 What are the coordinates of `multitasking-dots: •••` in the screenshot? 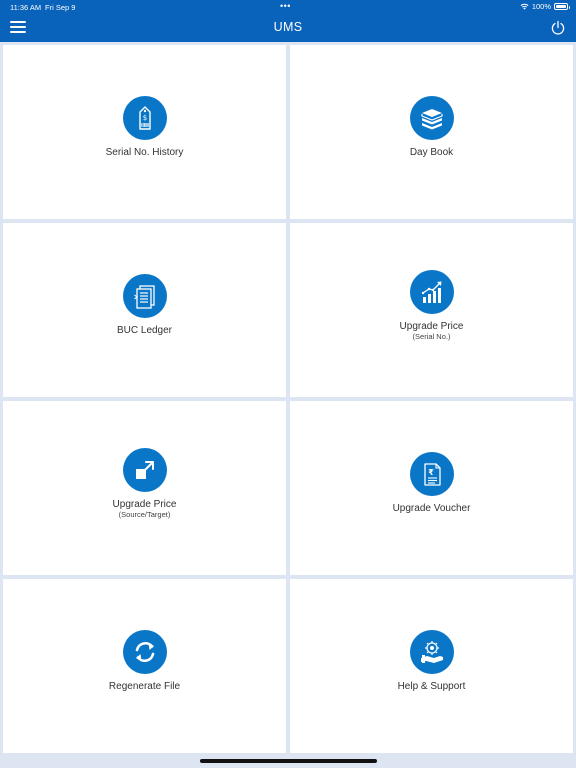 It's located at (285, 6).